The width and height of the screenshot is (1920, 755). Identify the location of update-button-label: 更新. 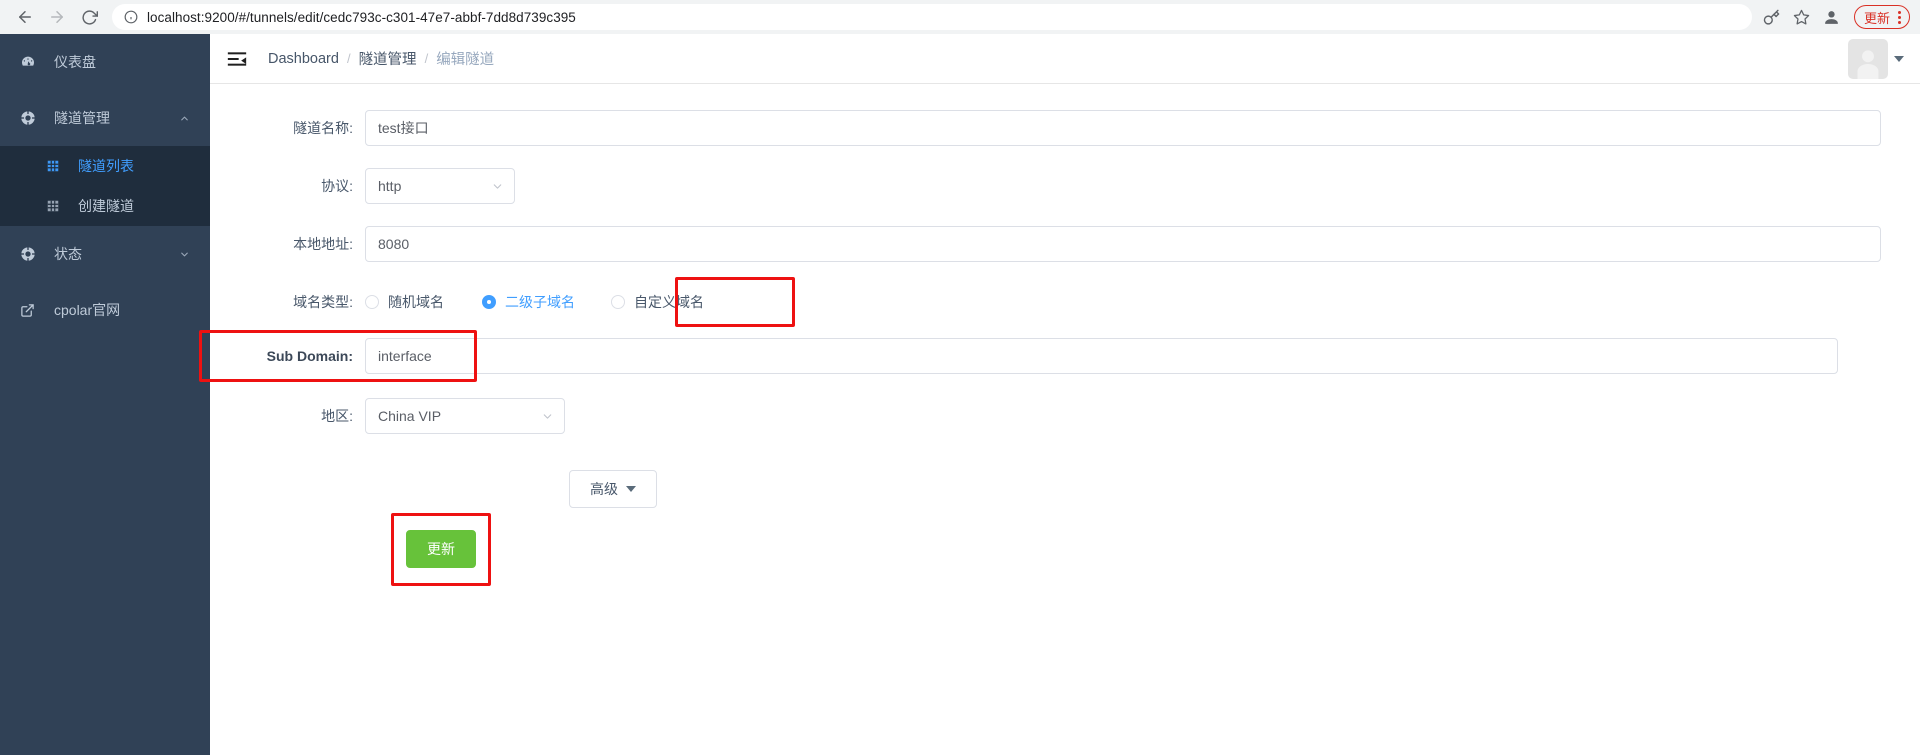
(441, 549).